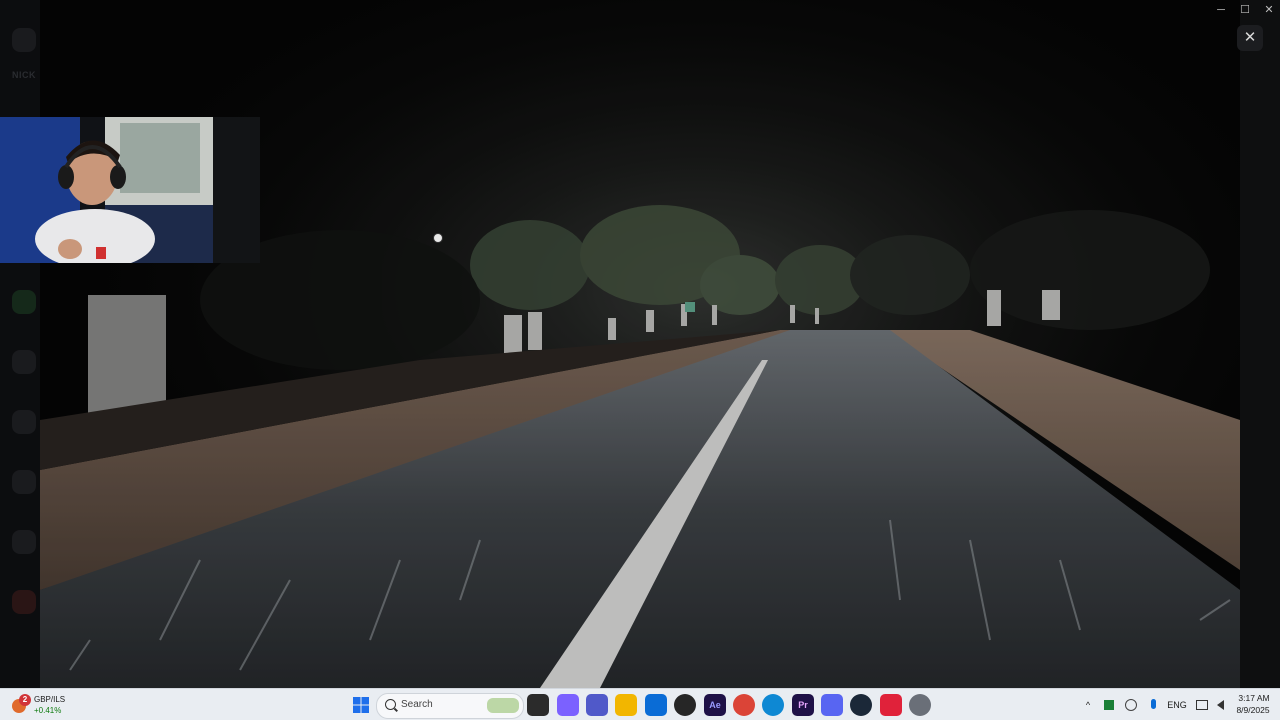 The width and height of the screenshot is (1280, 720). Describe the element at coordinates (24, 75) in the screenshot. I see `rail-label: NICK` at that location.